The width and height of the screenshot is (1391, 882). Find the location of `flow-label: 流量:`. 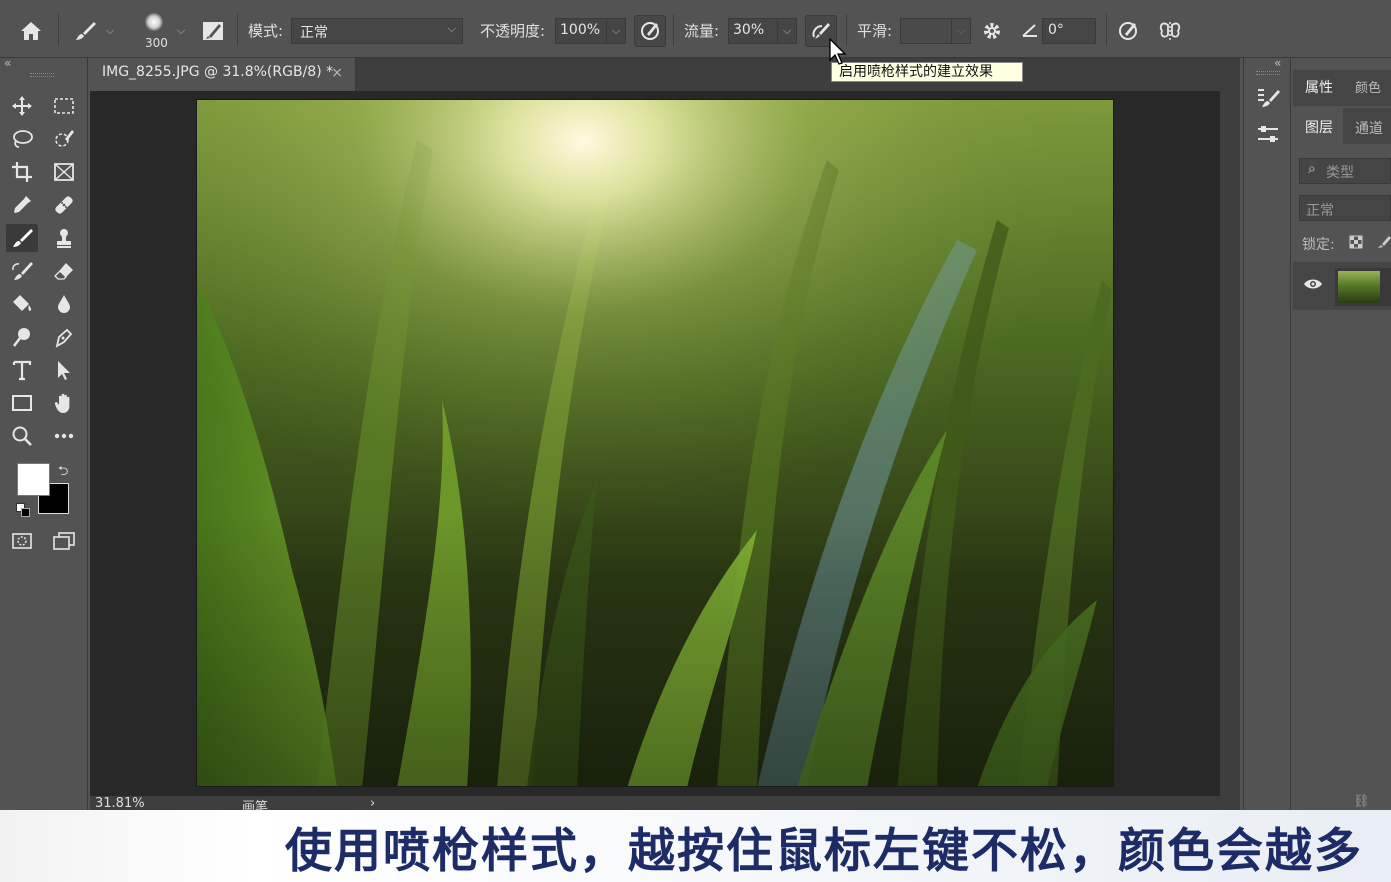

flow-label: 流量: is located at coordinates (702, 31).